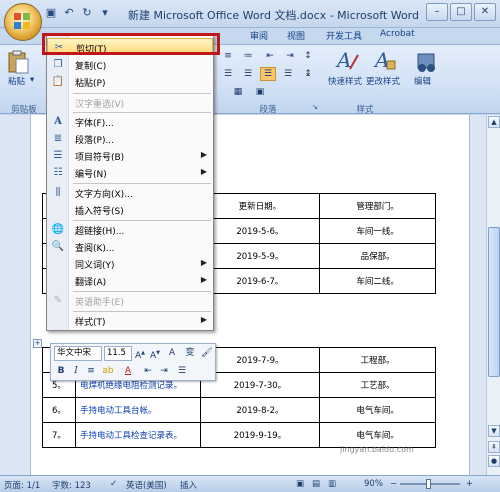 This screenshot has width=500, height=492. I want to click on close-button: ✕, so click(485, 12).